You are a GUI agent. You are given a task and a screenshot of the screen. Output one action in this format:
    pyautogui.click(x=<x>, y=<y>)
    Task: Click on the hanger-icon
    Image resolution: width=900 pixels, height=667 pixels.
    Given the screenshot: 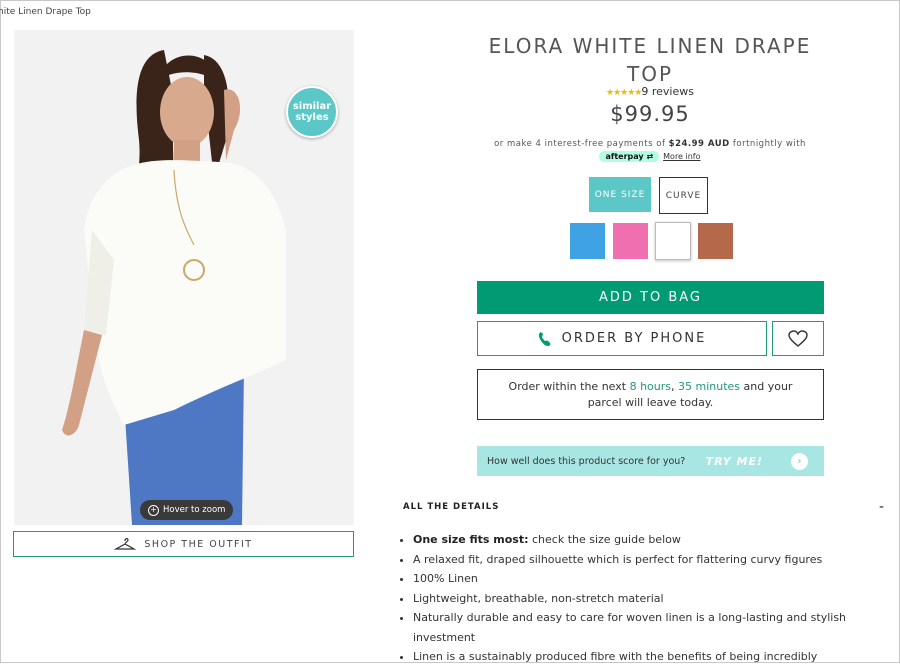 What is the action you would take?
    pyautogui.click(x=125, y=544)
    